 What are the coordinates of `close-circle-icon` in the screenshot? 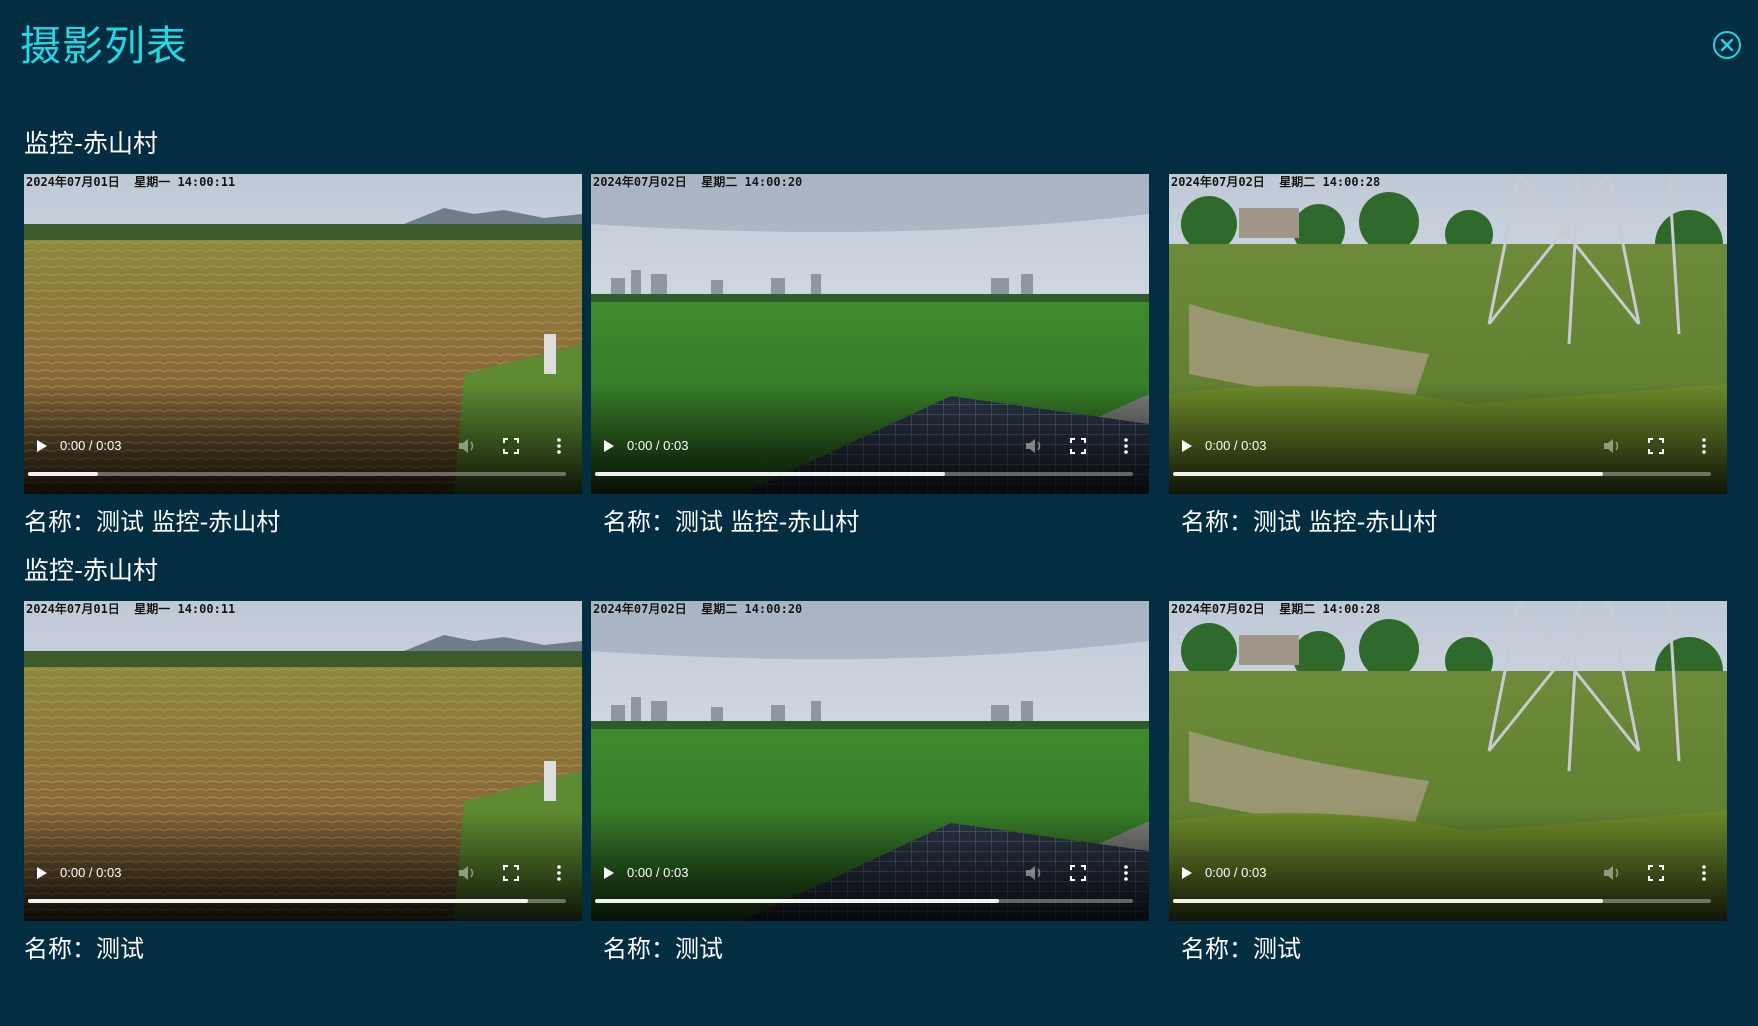 It's located at (1727, 45).